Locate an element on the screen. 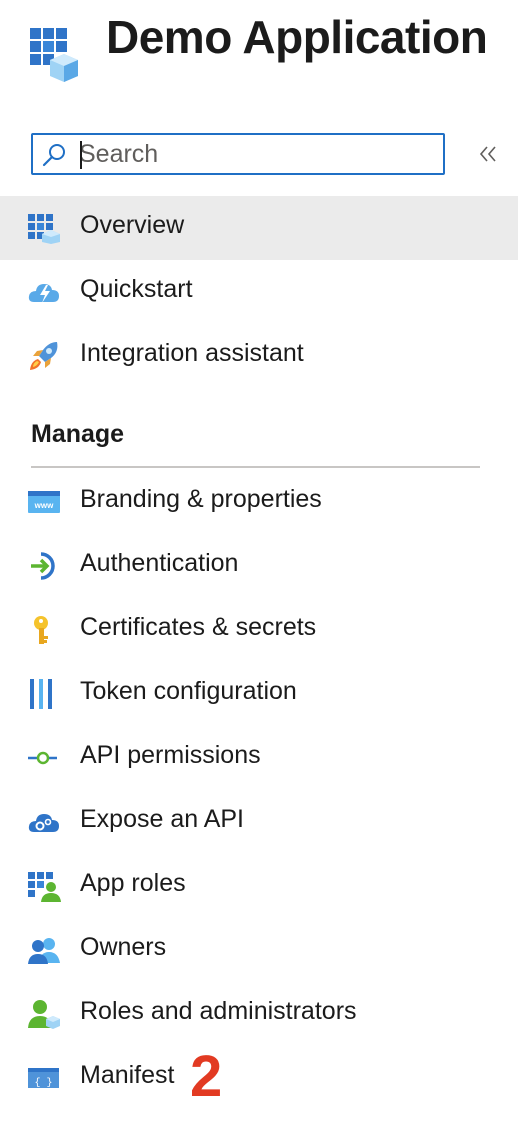  step-number-annotation: 2 is located at coordinates (206, 1076).